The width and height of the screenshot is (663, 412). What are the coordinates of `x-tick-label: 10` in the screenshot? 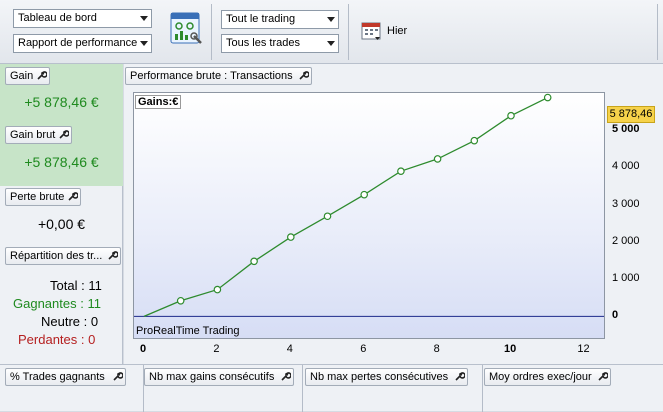 It's located at (510, 349).